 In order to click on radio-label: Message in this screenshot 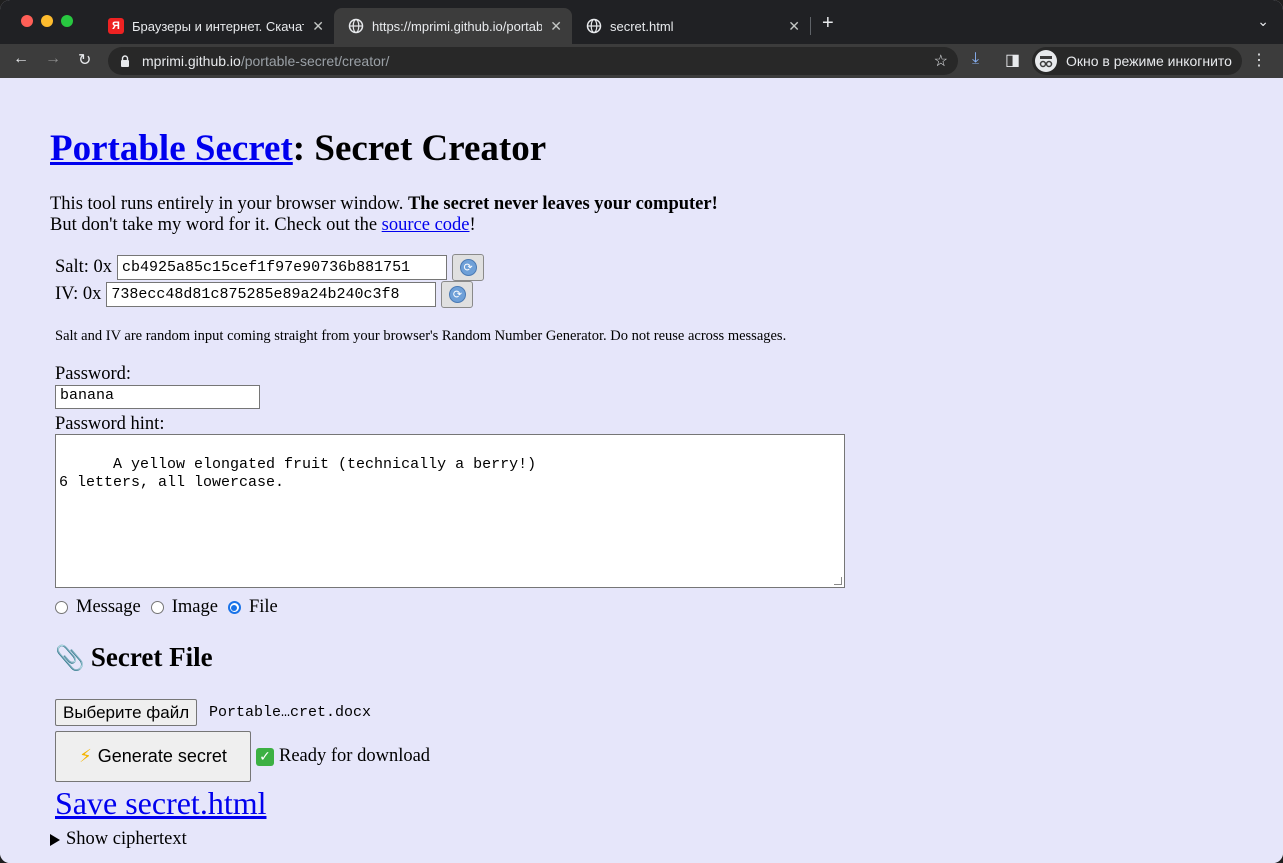, I will do `click(108, 607)`.